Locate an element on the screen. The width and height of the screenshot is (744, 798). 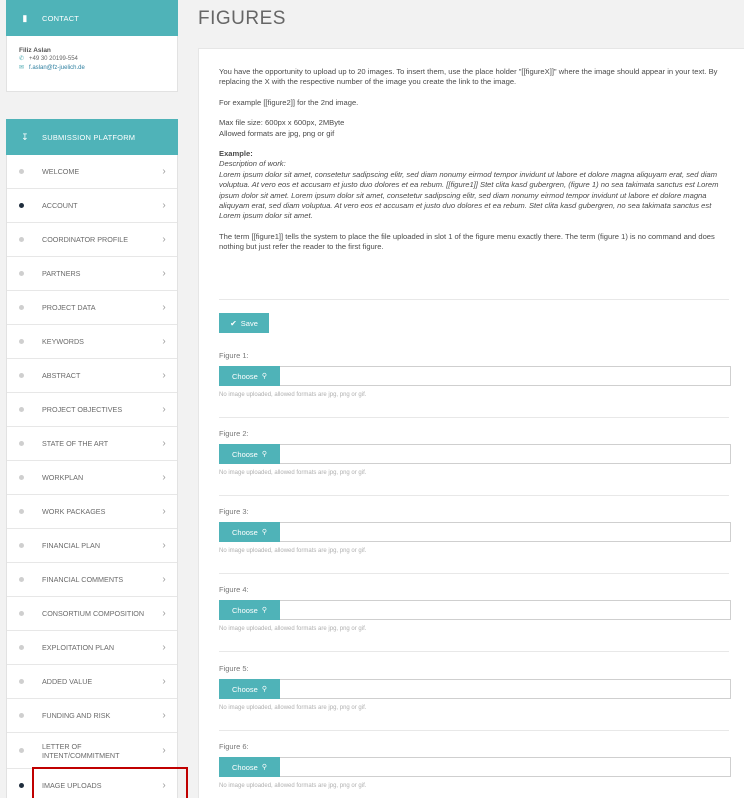
save-button-label: Save is located at coordinates (249, 323).